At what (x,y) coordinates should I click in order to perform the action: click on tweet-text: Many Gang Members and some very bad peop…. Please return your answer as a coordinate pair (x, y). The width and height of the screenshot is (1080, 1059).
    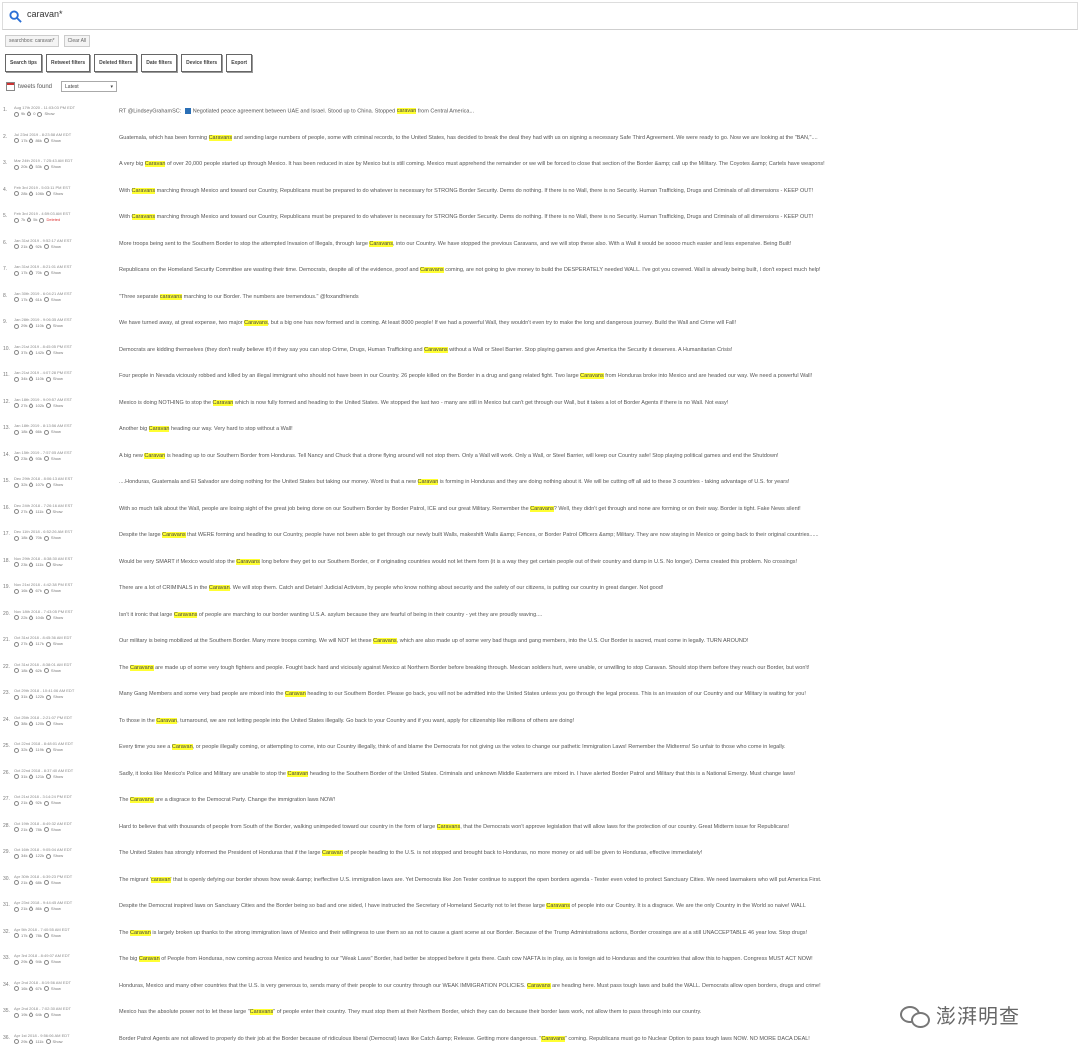
    Looking at the image, I should click on (598, 694).